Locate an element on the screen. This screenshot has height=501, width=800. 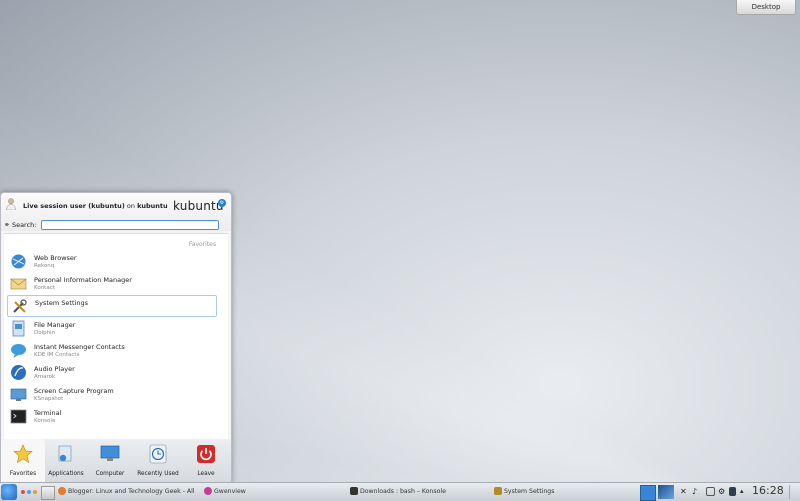
favorite-item-screen-capture: Screen Capture Program KSnapshot is located at coordinates (111, 394).